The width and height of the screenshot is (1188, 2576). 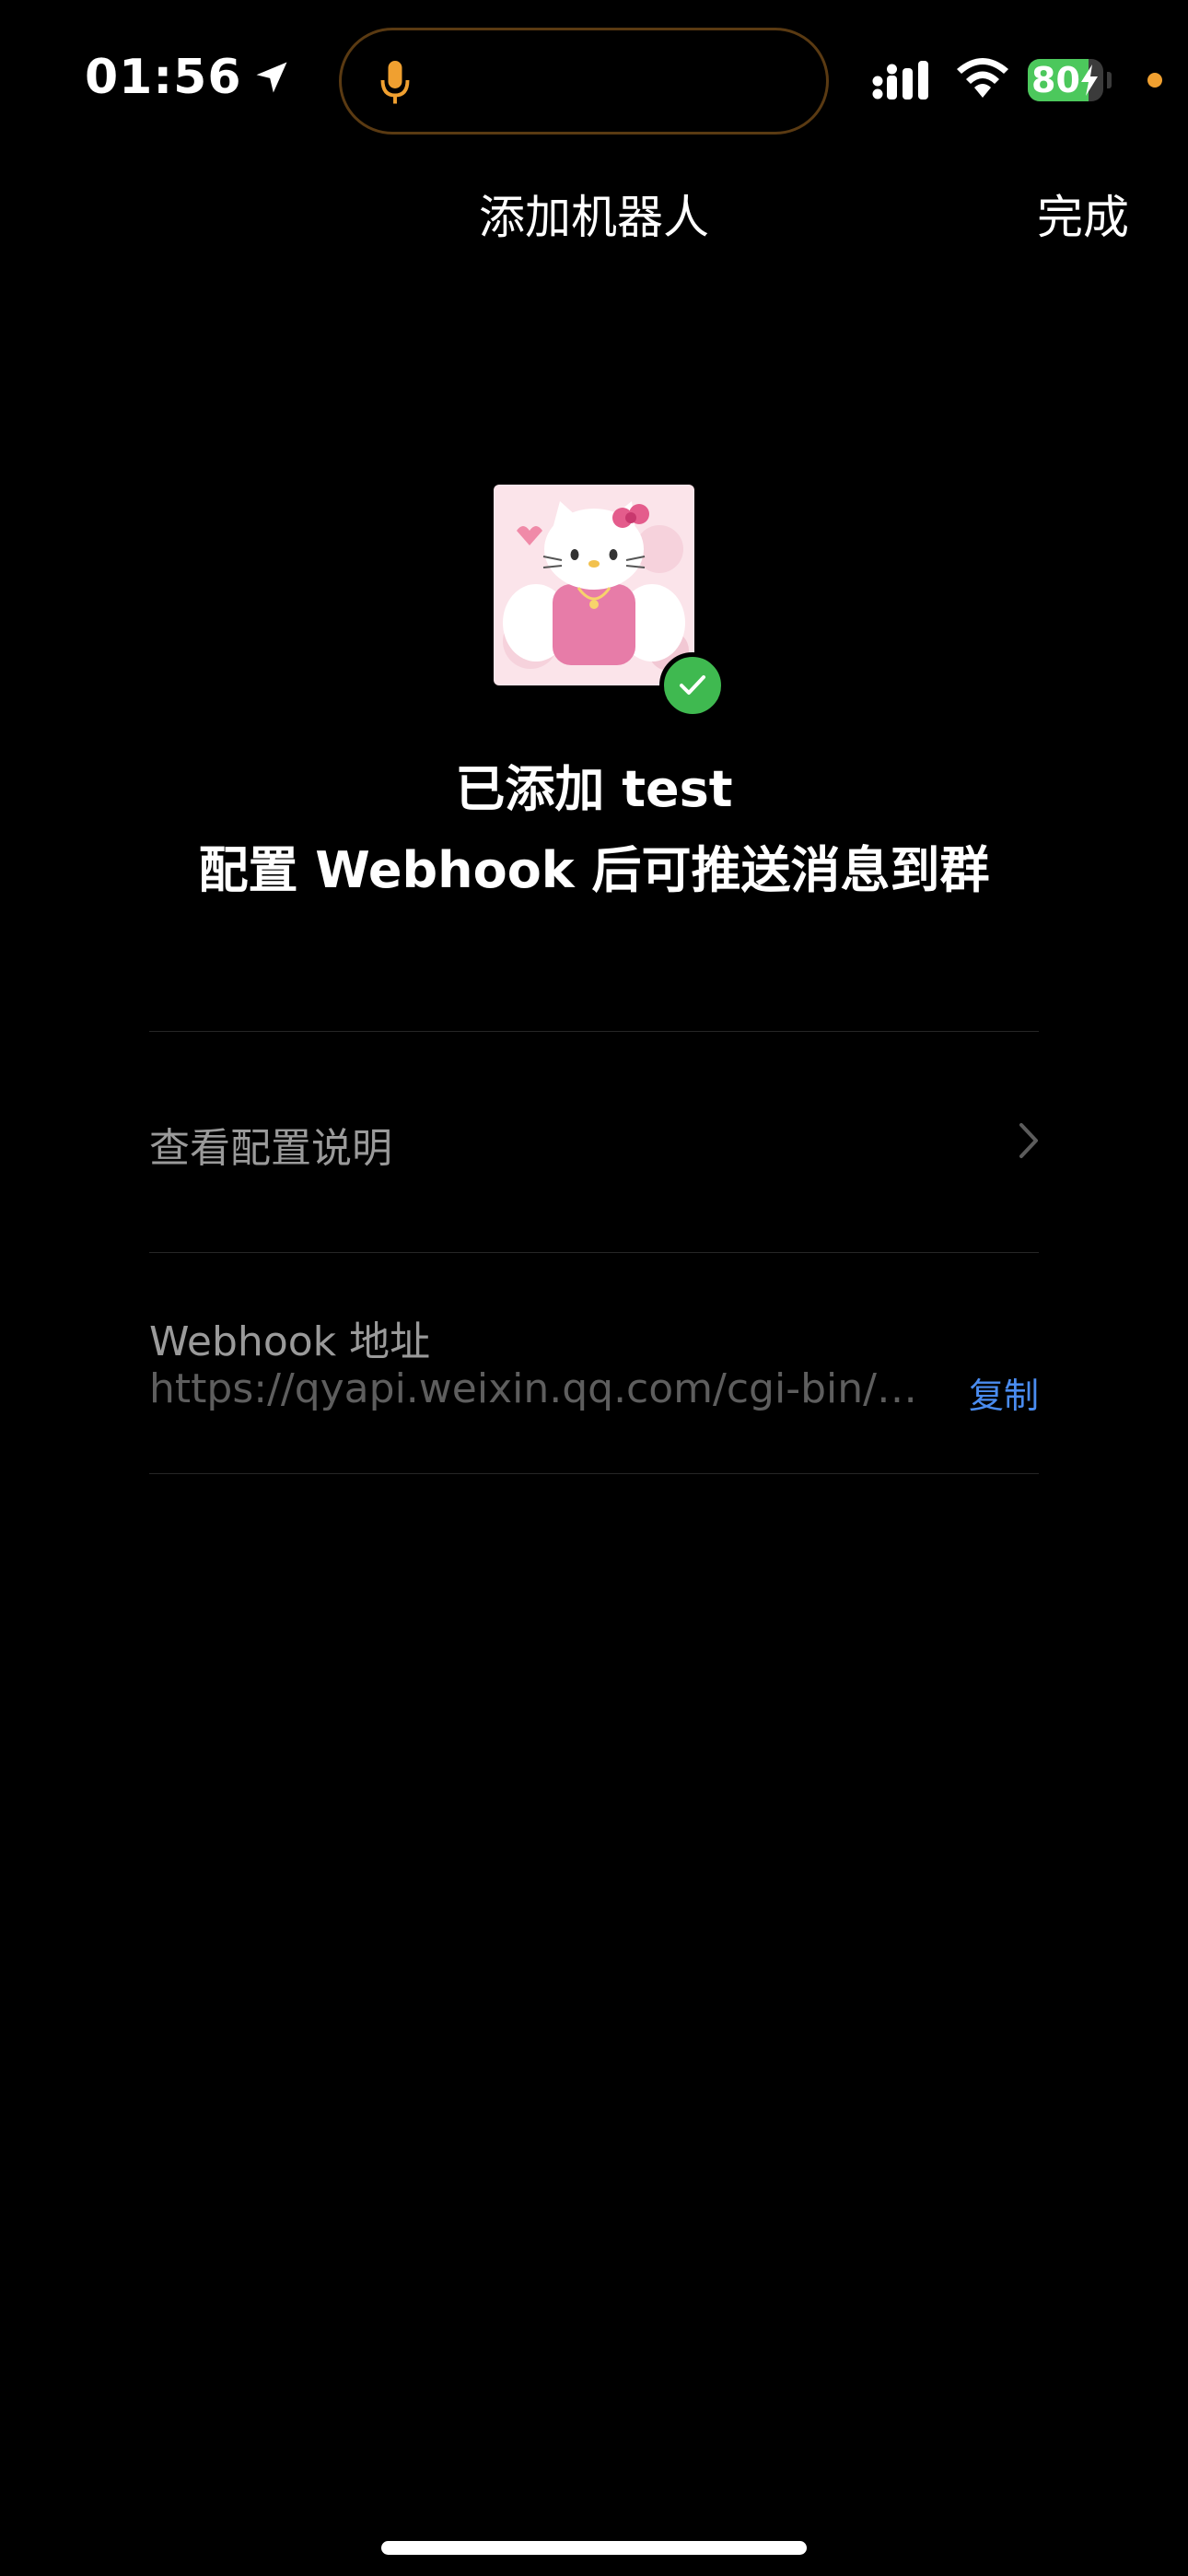 I want to click on status-time: 01:56, so click(x=189, y=77).